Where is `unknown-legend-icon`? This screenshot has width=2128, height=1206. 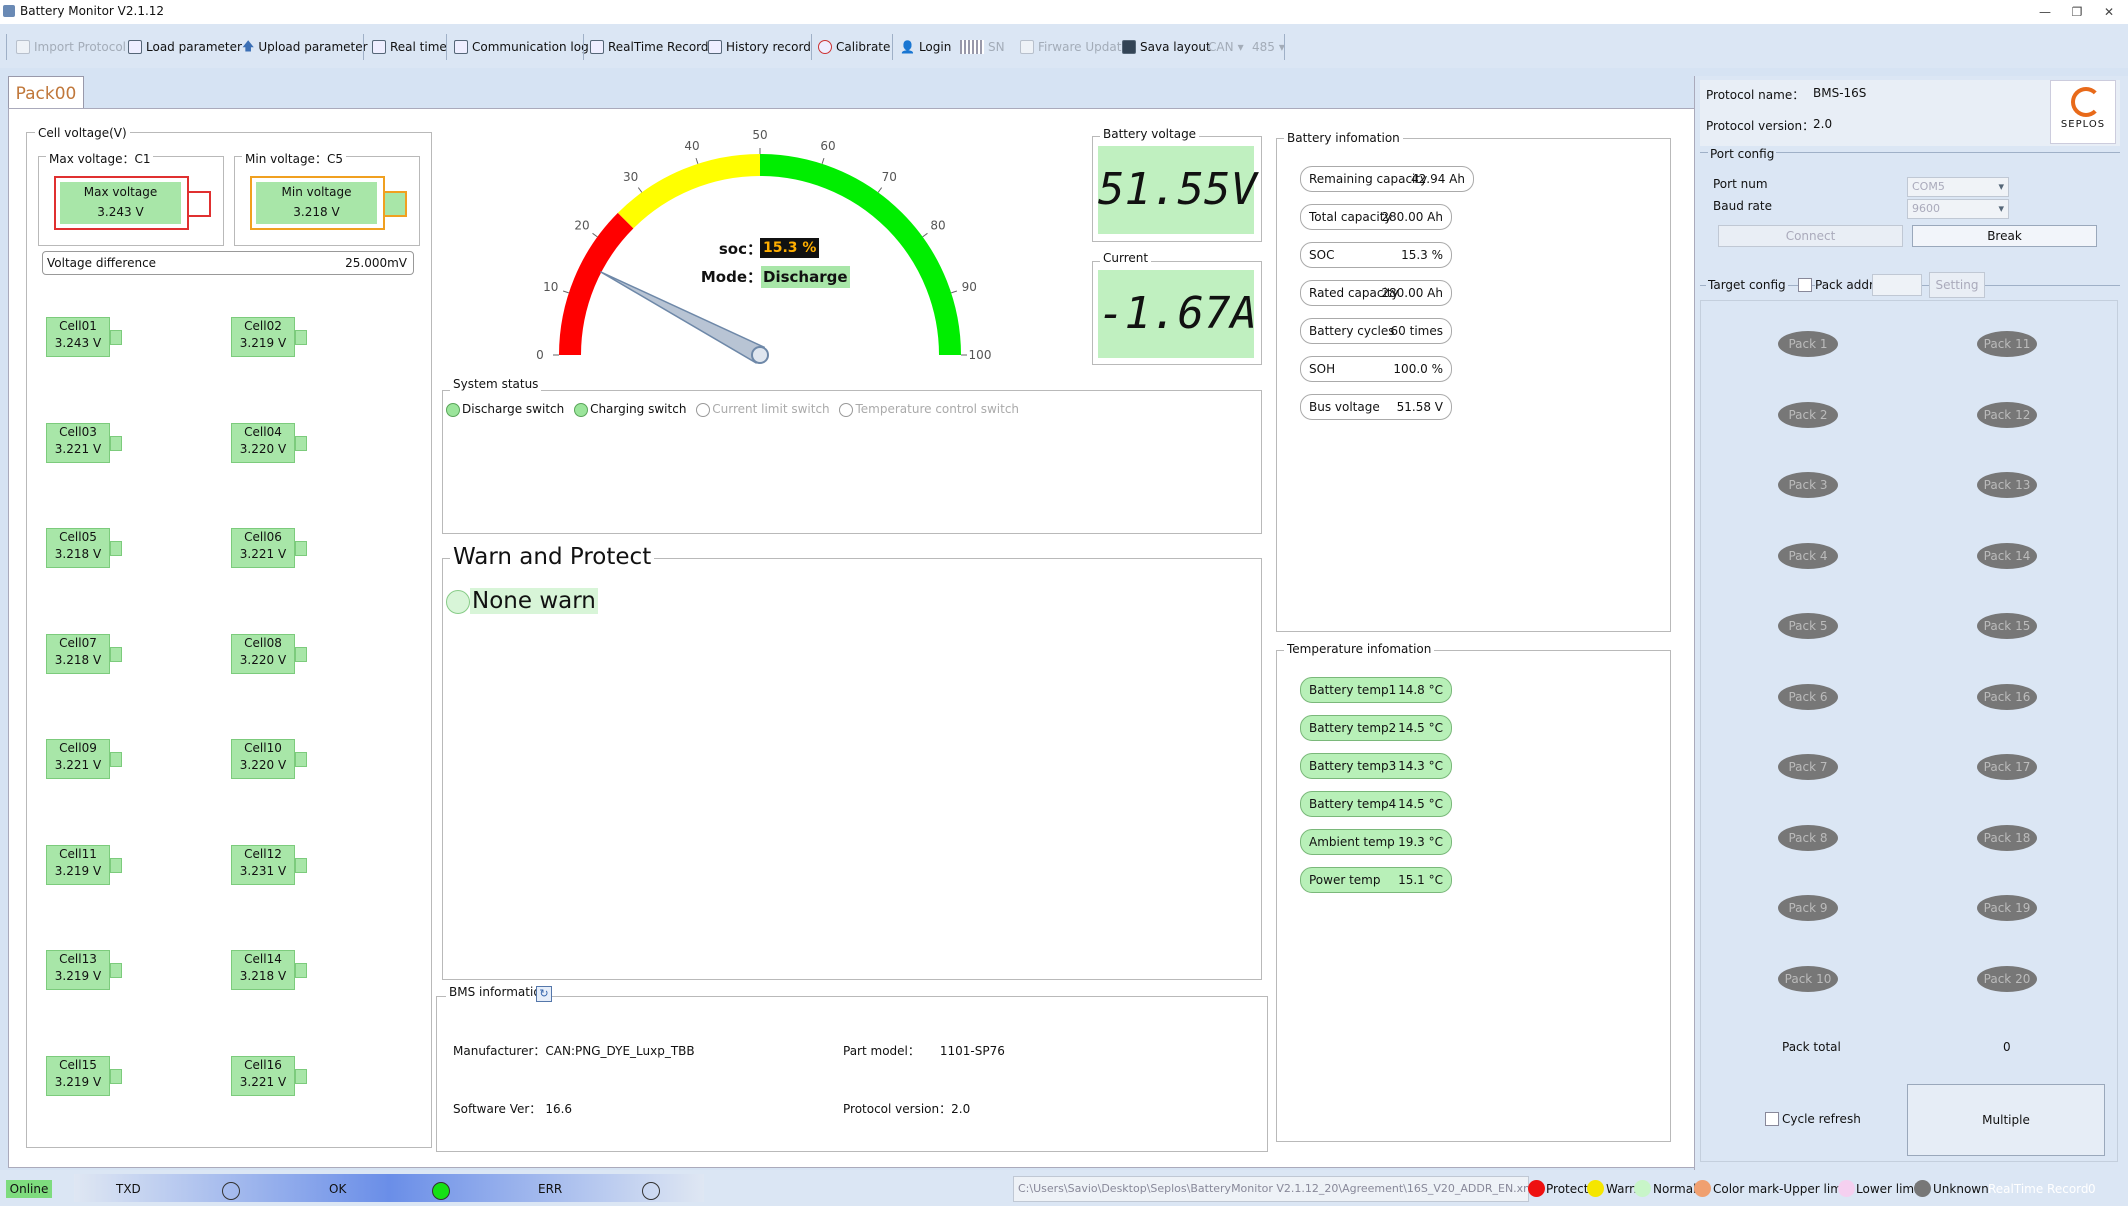 unknown-legend-icon is located at coordinates (1922, 1188).